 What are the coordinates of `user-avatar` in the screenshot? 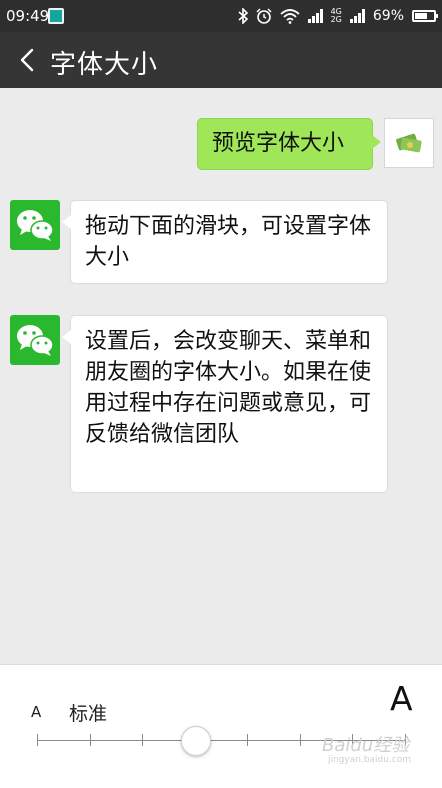 It's located at (409, 143).